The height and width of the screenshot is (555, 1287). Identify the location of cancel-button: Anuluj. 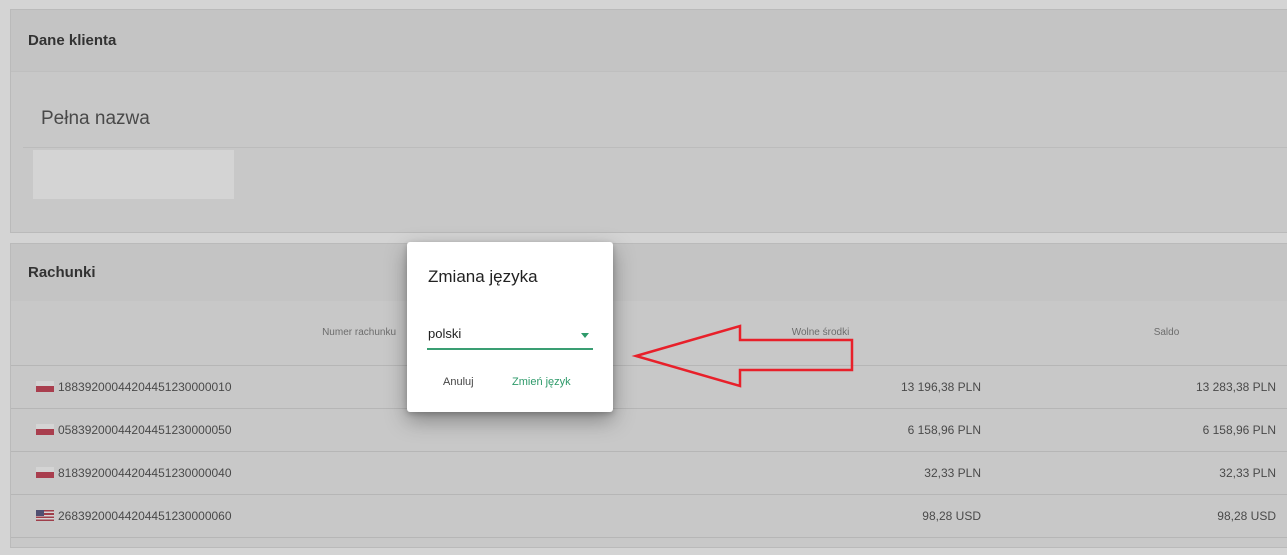
(458, 382).